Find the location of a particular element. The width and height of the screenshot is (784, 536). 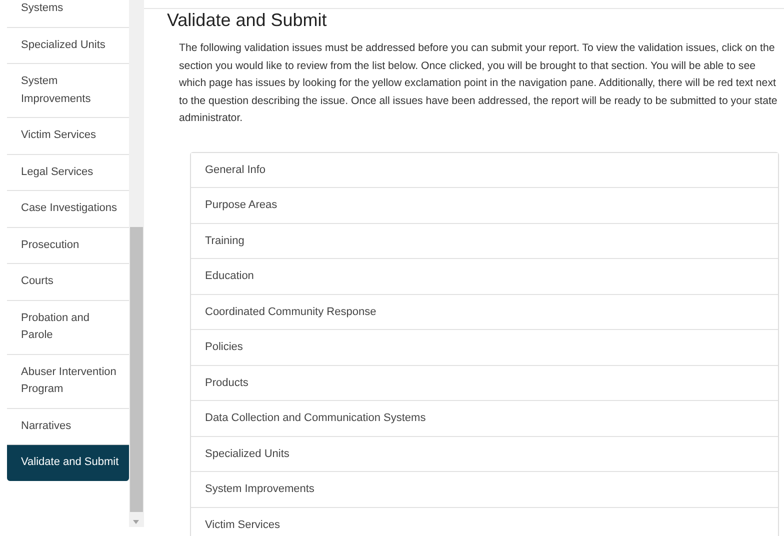

sidebar-item: Systems is located at coordinates (68, 14).